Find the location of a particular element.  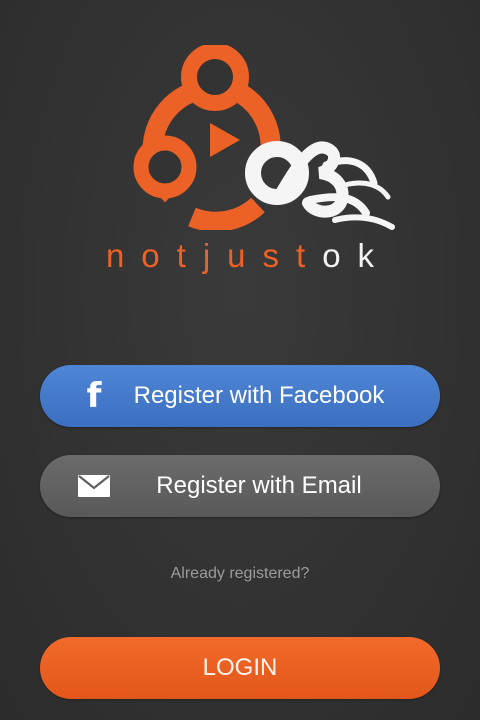

already-registered-link: Already registered? is located at coordinates (240, 574).